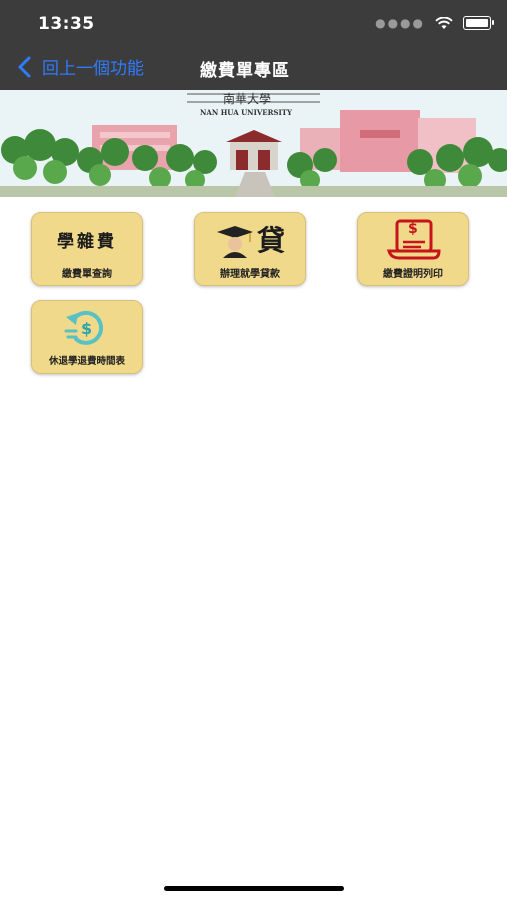 This screenshot has height=900, width=507. I want to click on university-banner: 南華大學 NAN HUA UNIVERSITY, so click(253, 143).